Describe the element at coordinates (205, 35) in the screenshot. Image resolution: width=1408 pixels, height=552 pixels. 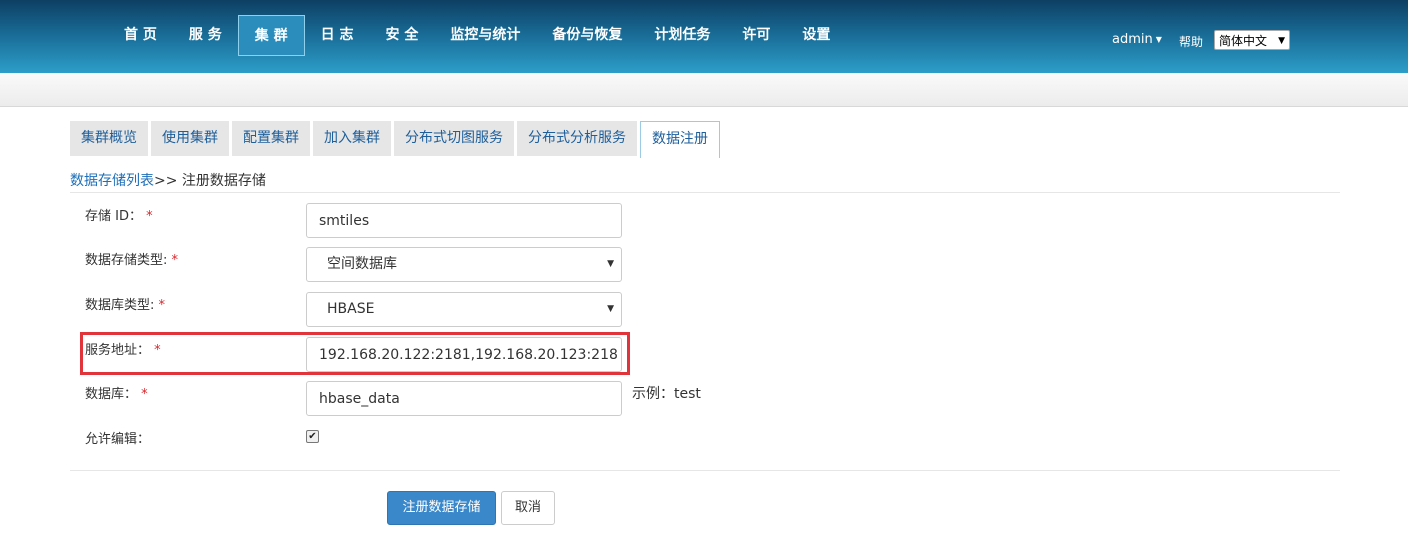
I see `nav-item-services: 服 务` at that location.